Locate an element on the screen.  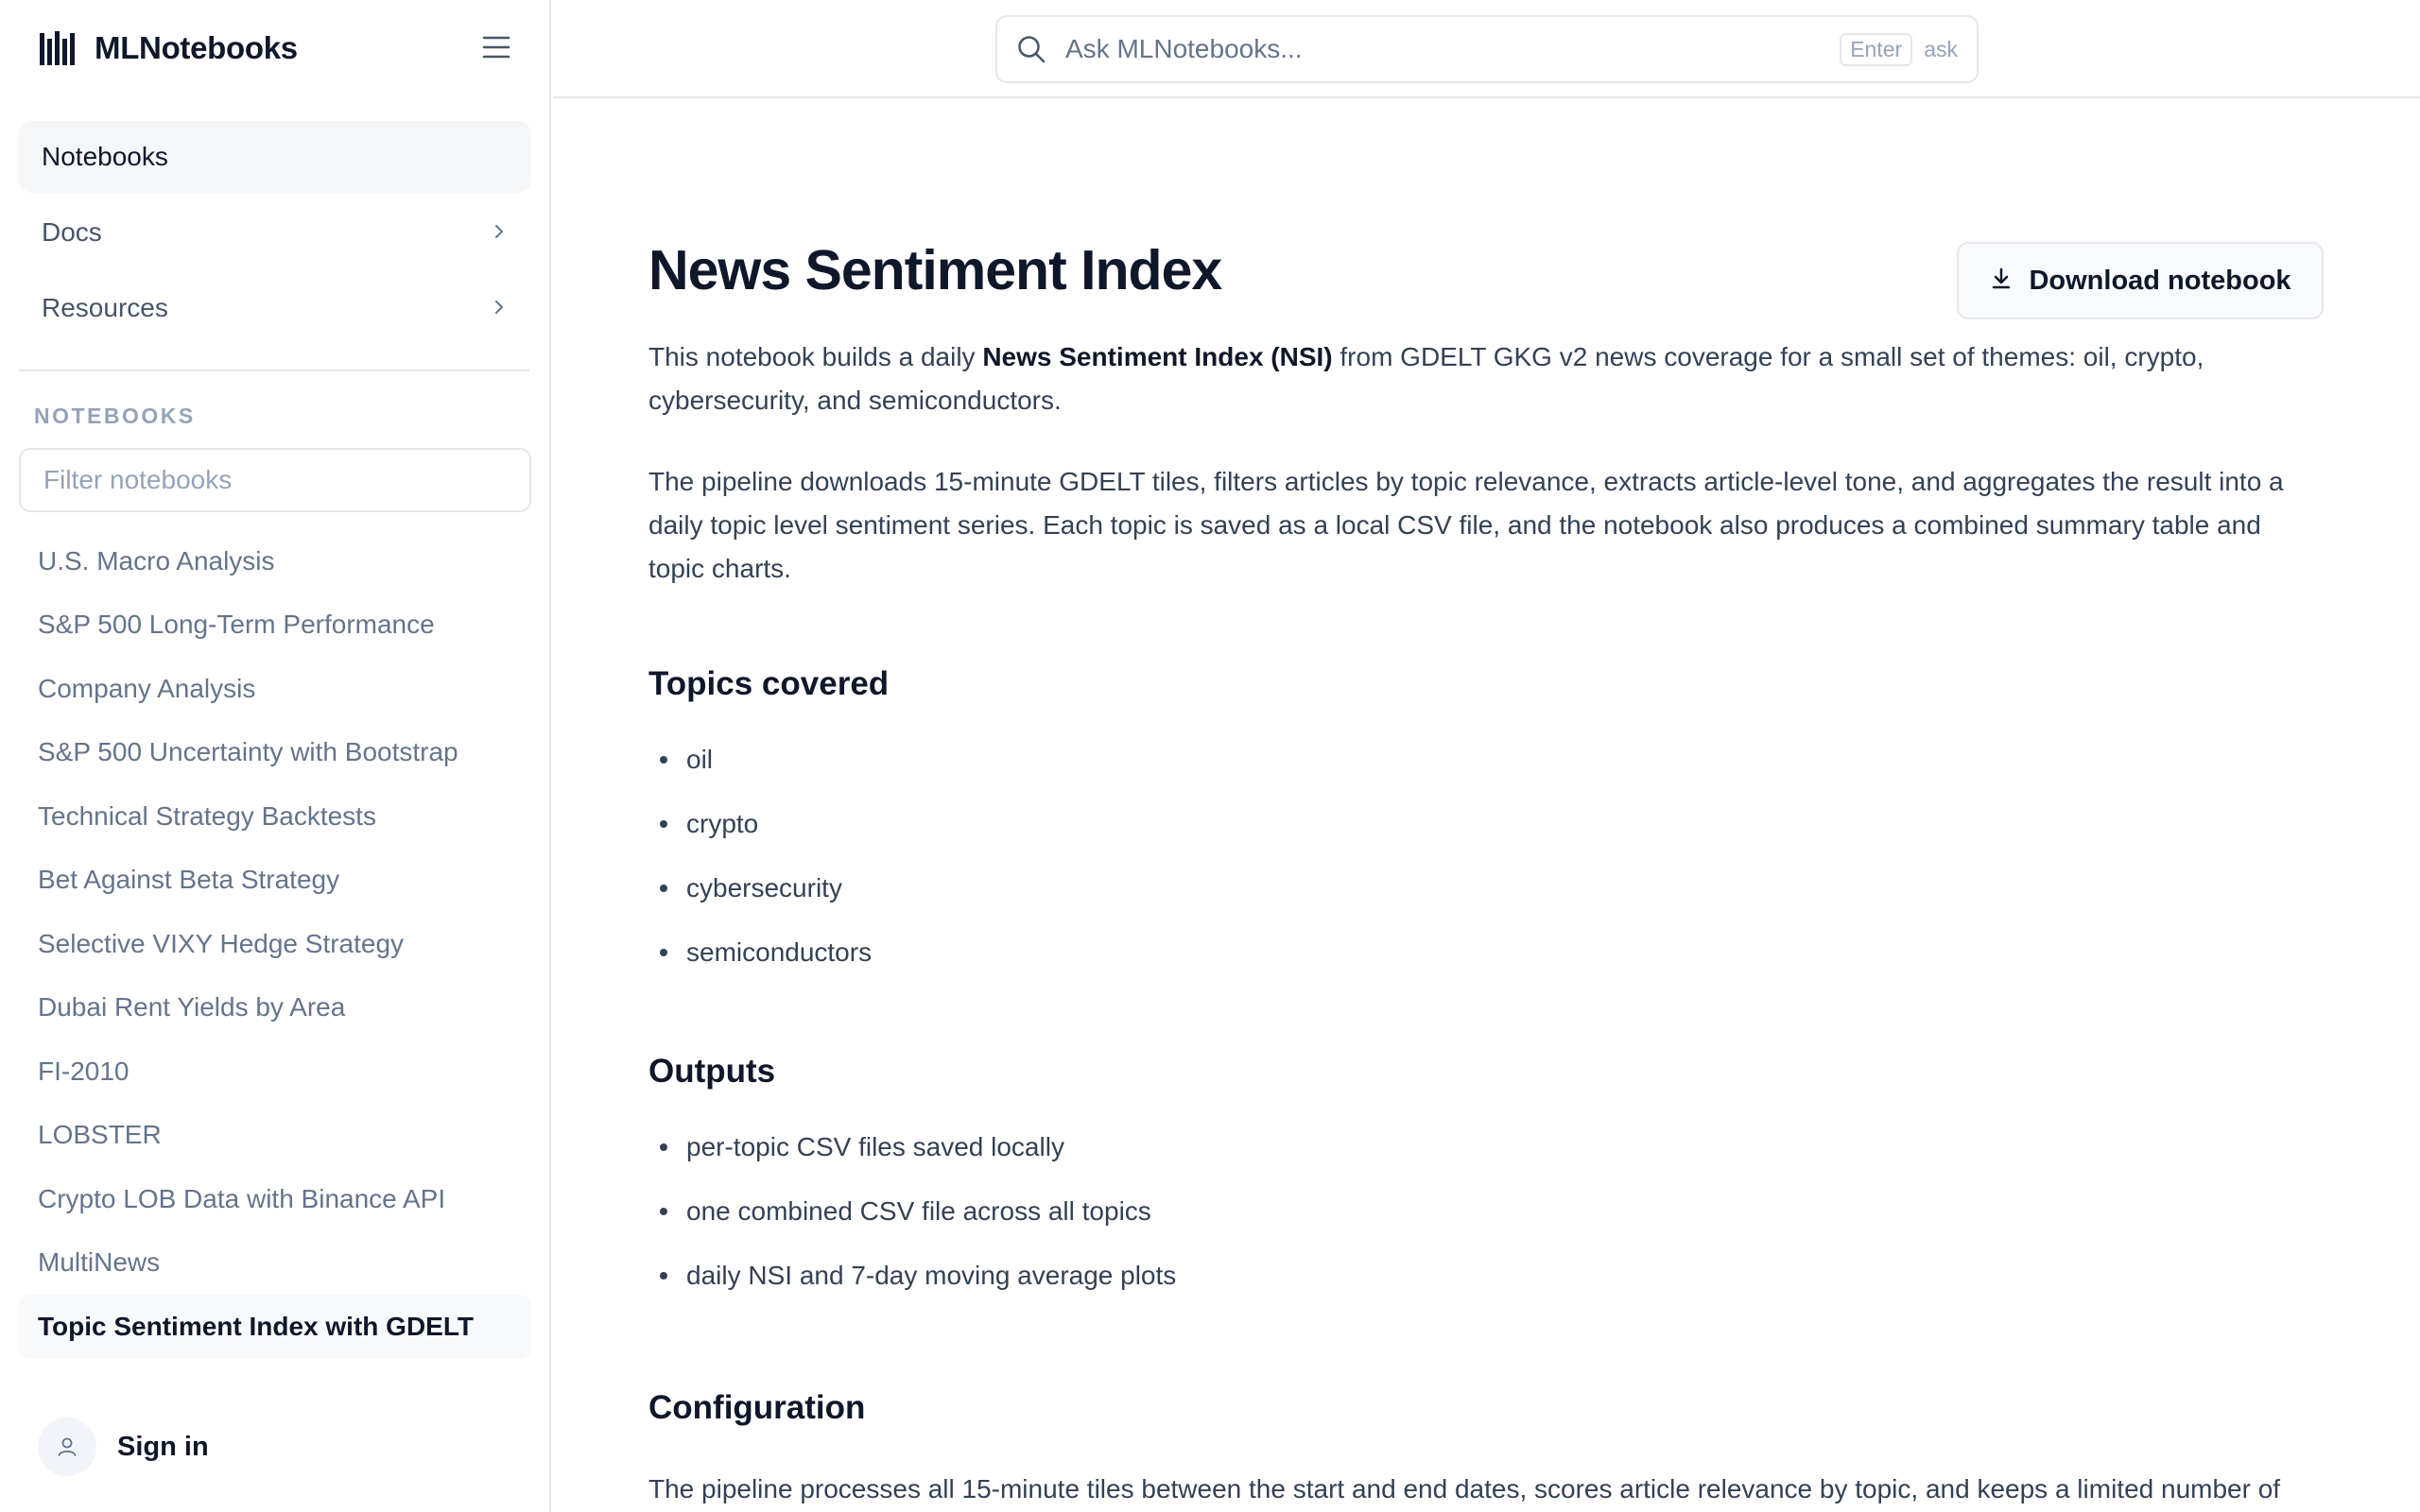
list-item: oil is located at coordinates (760, 760).